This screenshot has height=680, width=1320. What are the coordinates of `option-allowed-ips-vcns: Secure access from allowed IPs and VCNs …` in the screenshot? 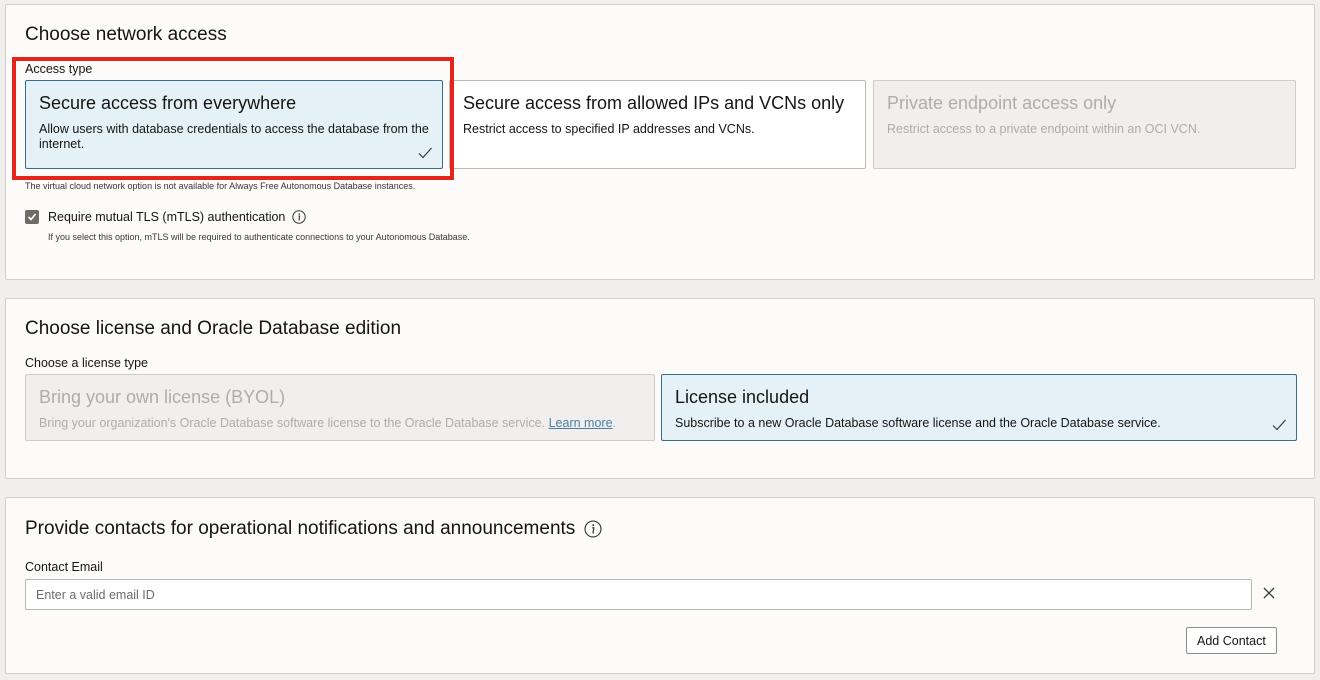 It's located at (657, 124).